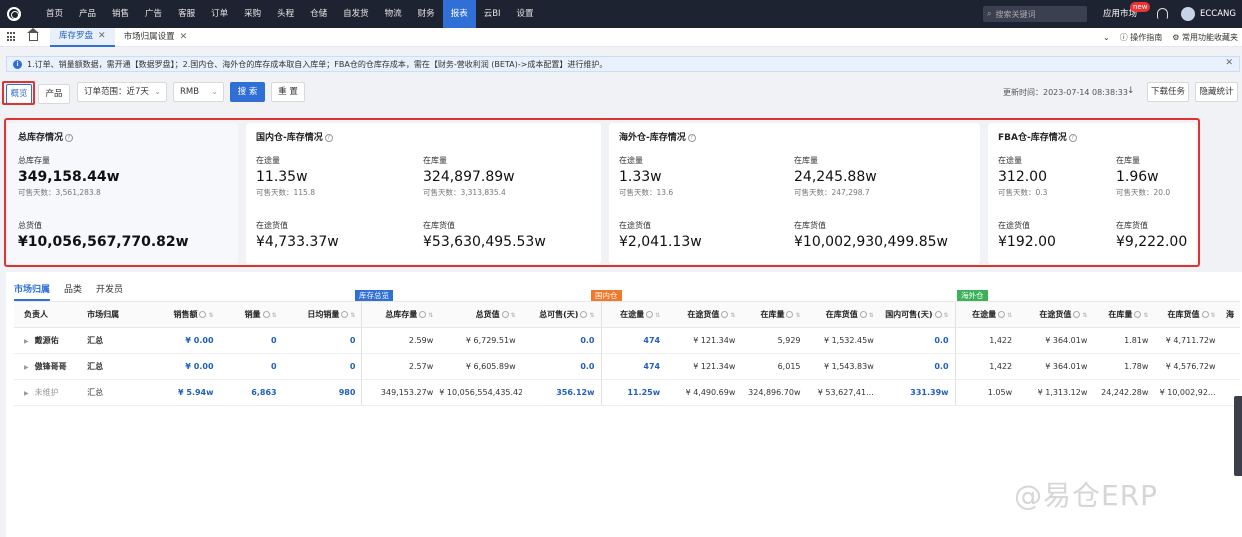 The height and width of the screenshot is (537, 1242). Describe the element at coordinates (1230, 314) in the screenshot. I see `column-header: 海` at that location.